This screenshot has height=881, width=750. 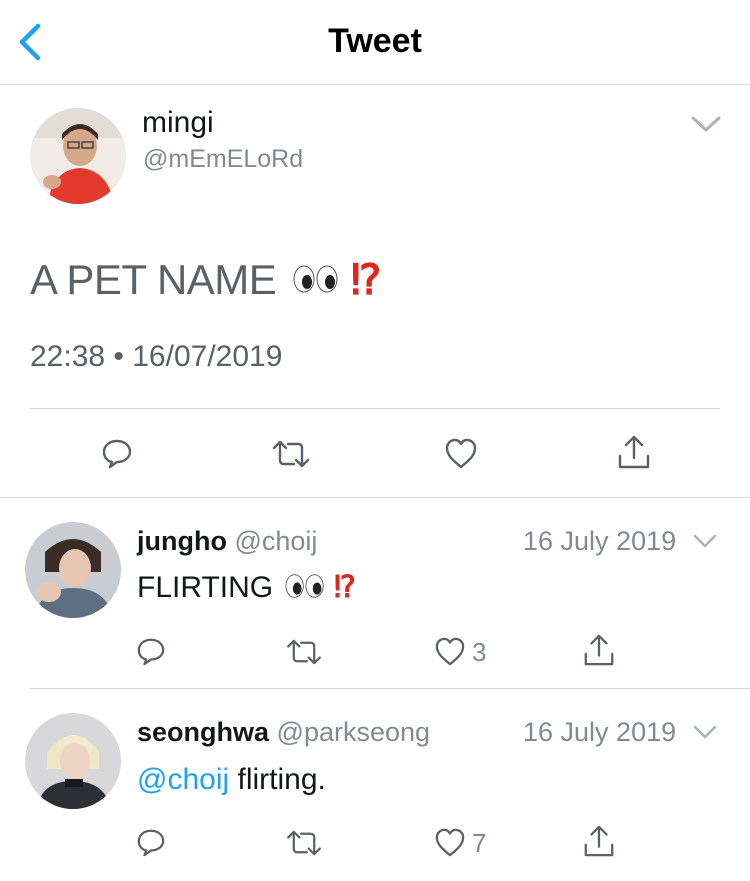 What do you see at coordinates (205, 587) in the screenshot?
I see `reply-text-content: FLIRTING` at bounding box center [205, 587].